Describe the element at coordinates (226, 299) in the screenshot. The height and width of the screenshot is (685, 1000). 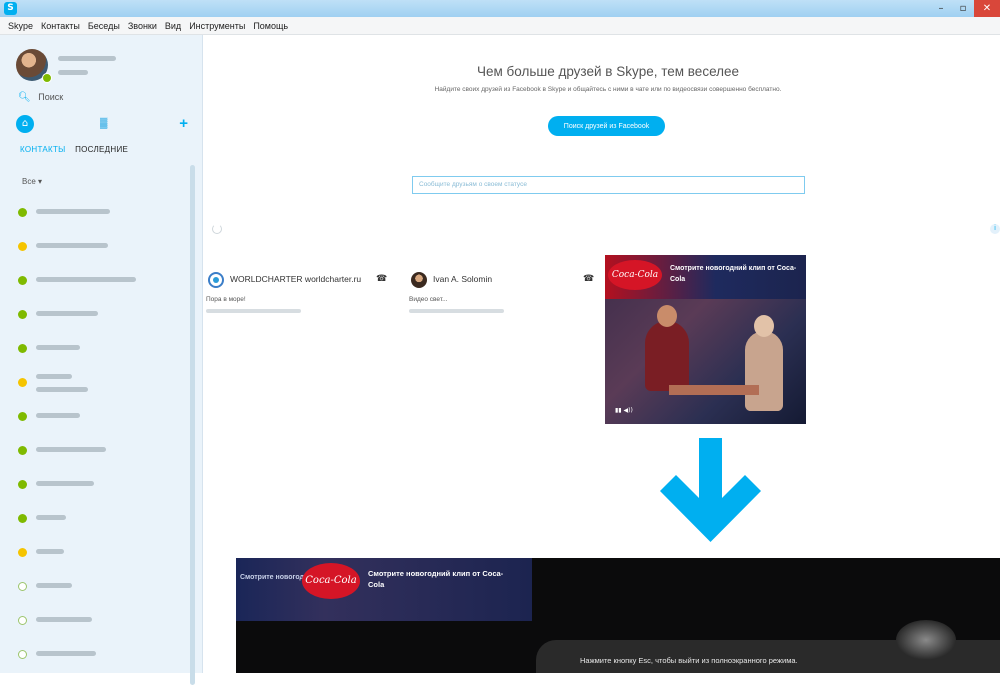
I see `card-message: Пора в море!` at that location.